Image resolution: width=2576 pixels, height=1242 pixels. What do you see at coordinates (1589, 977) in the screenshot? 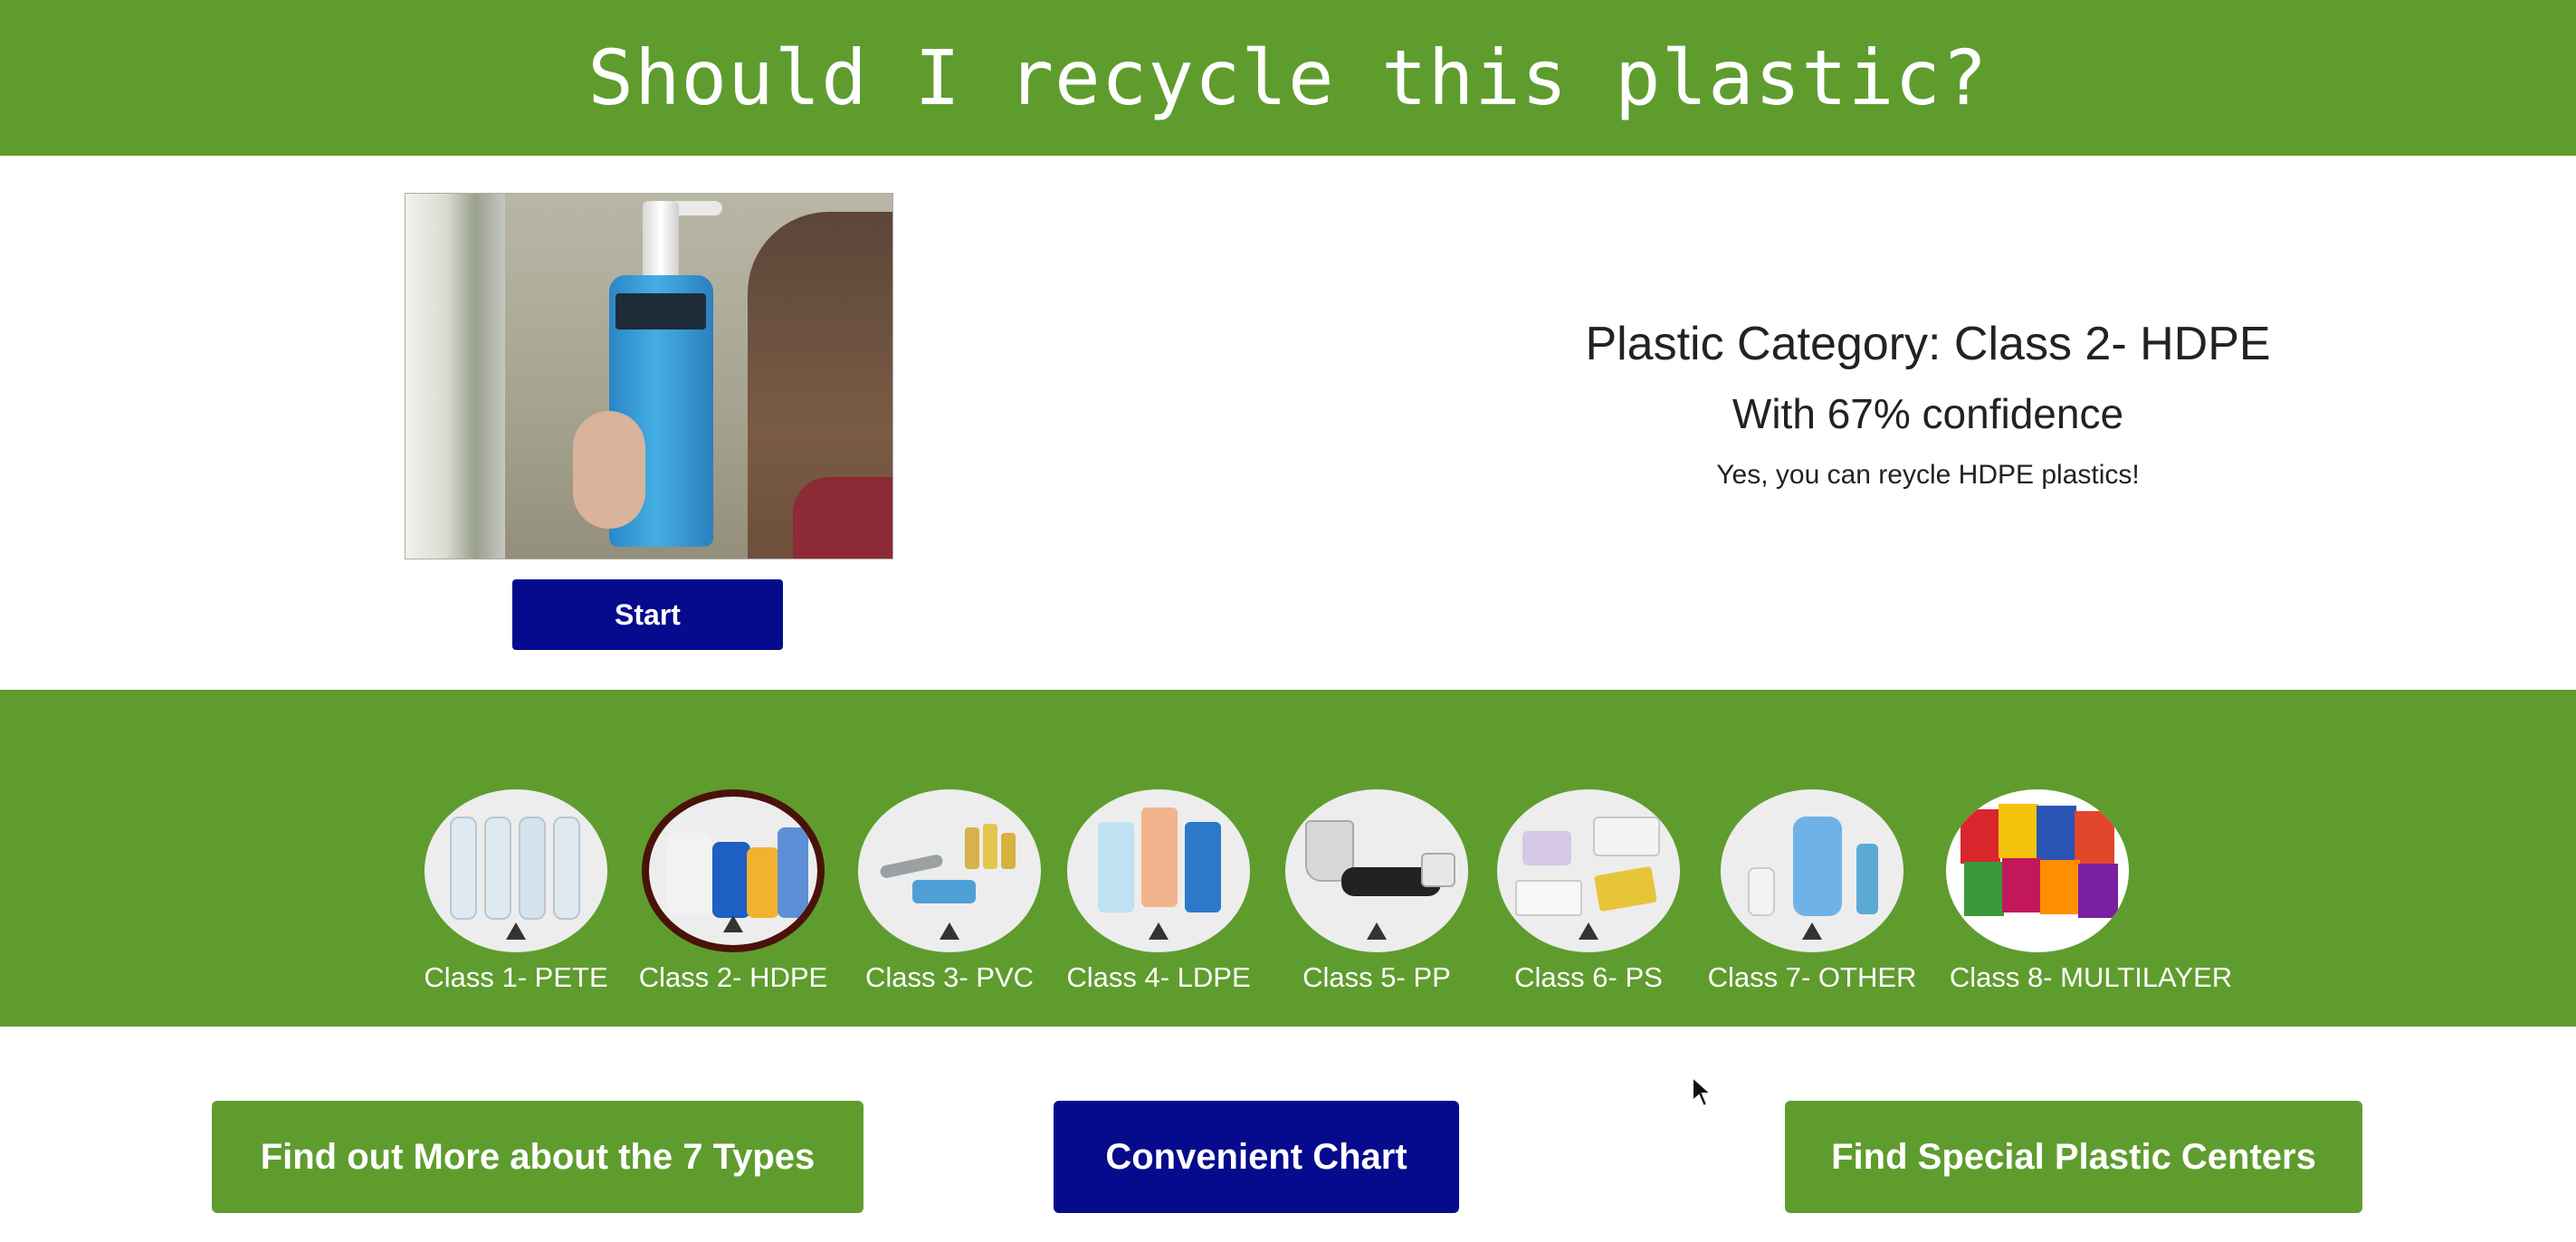
I see `class-label: Class 6- PS` at bounding box center [1589, 977].